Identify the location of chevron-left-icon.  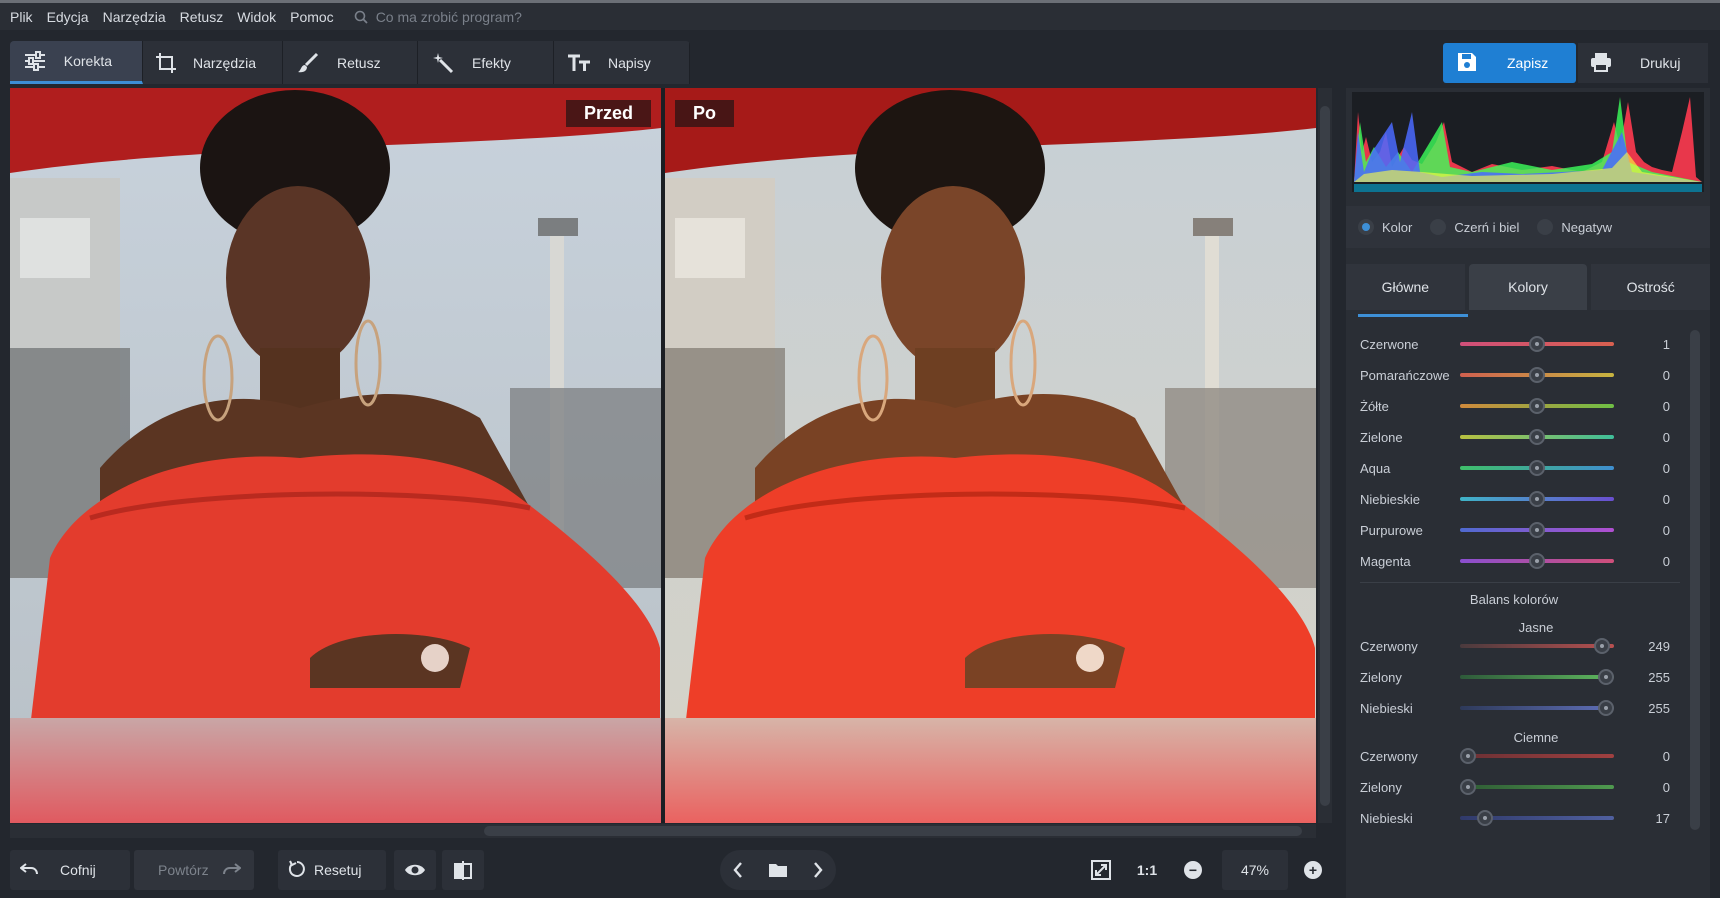
(738, 870).